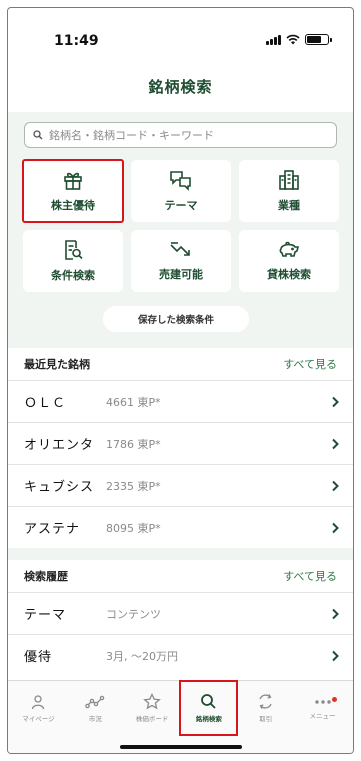 The height and width of the screenshot is (761, 361). I want to click on tab-label: 株価ボード, so click(152, 719).